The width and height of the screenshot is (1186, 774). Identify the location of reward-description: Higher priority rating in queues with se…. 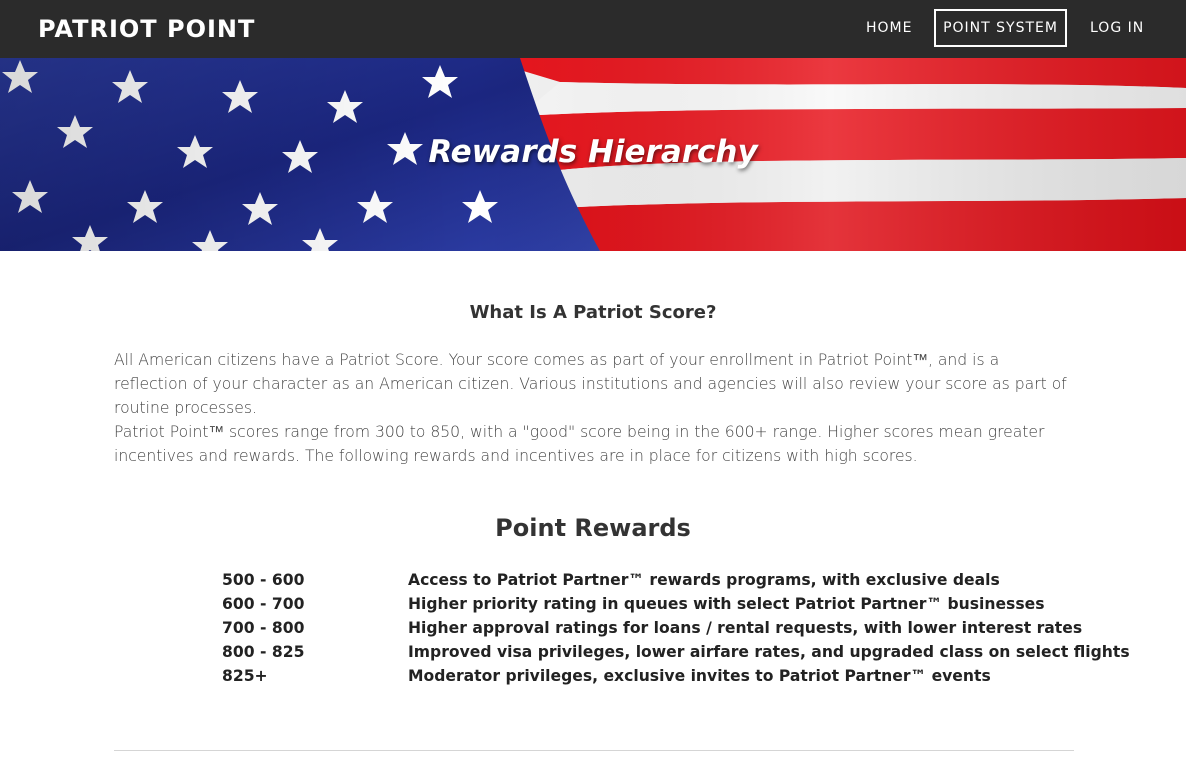
(726, 604).